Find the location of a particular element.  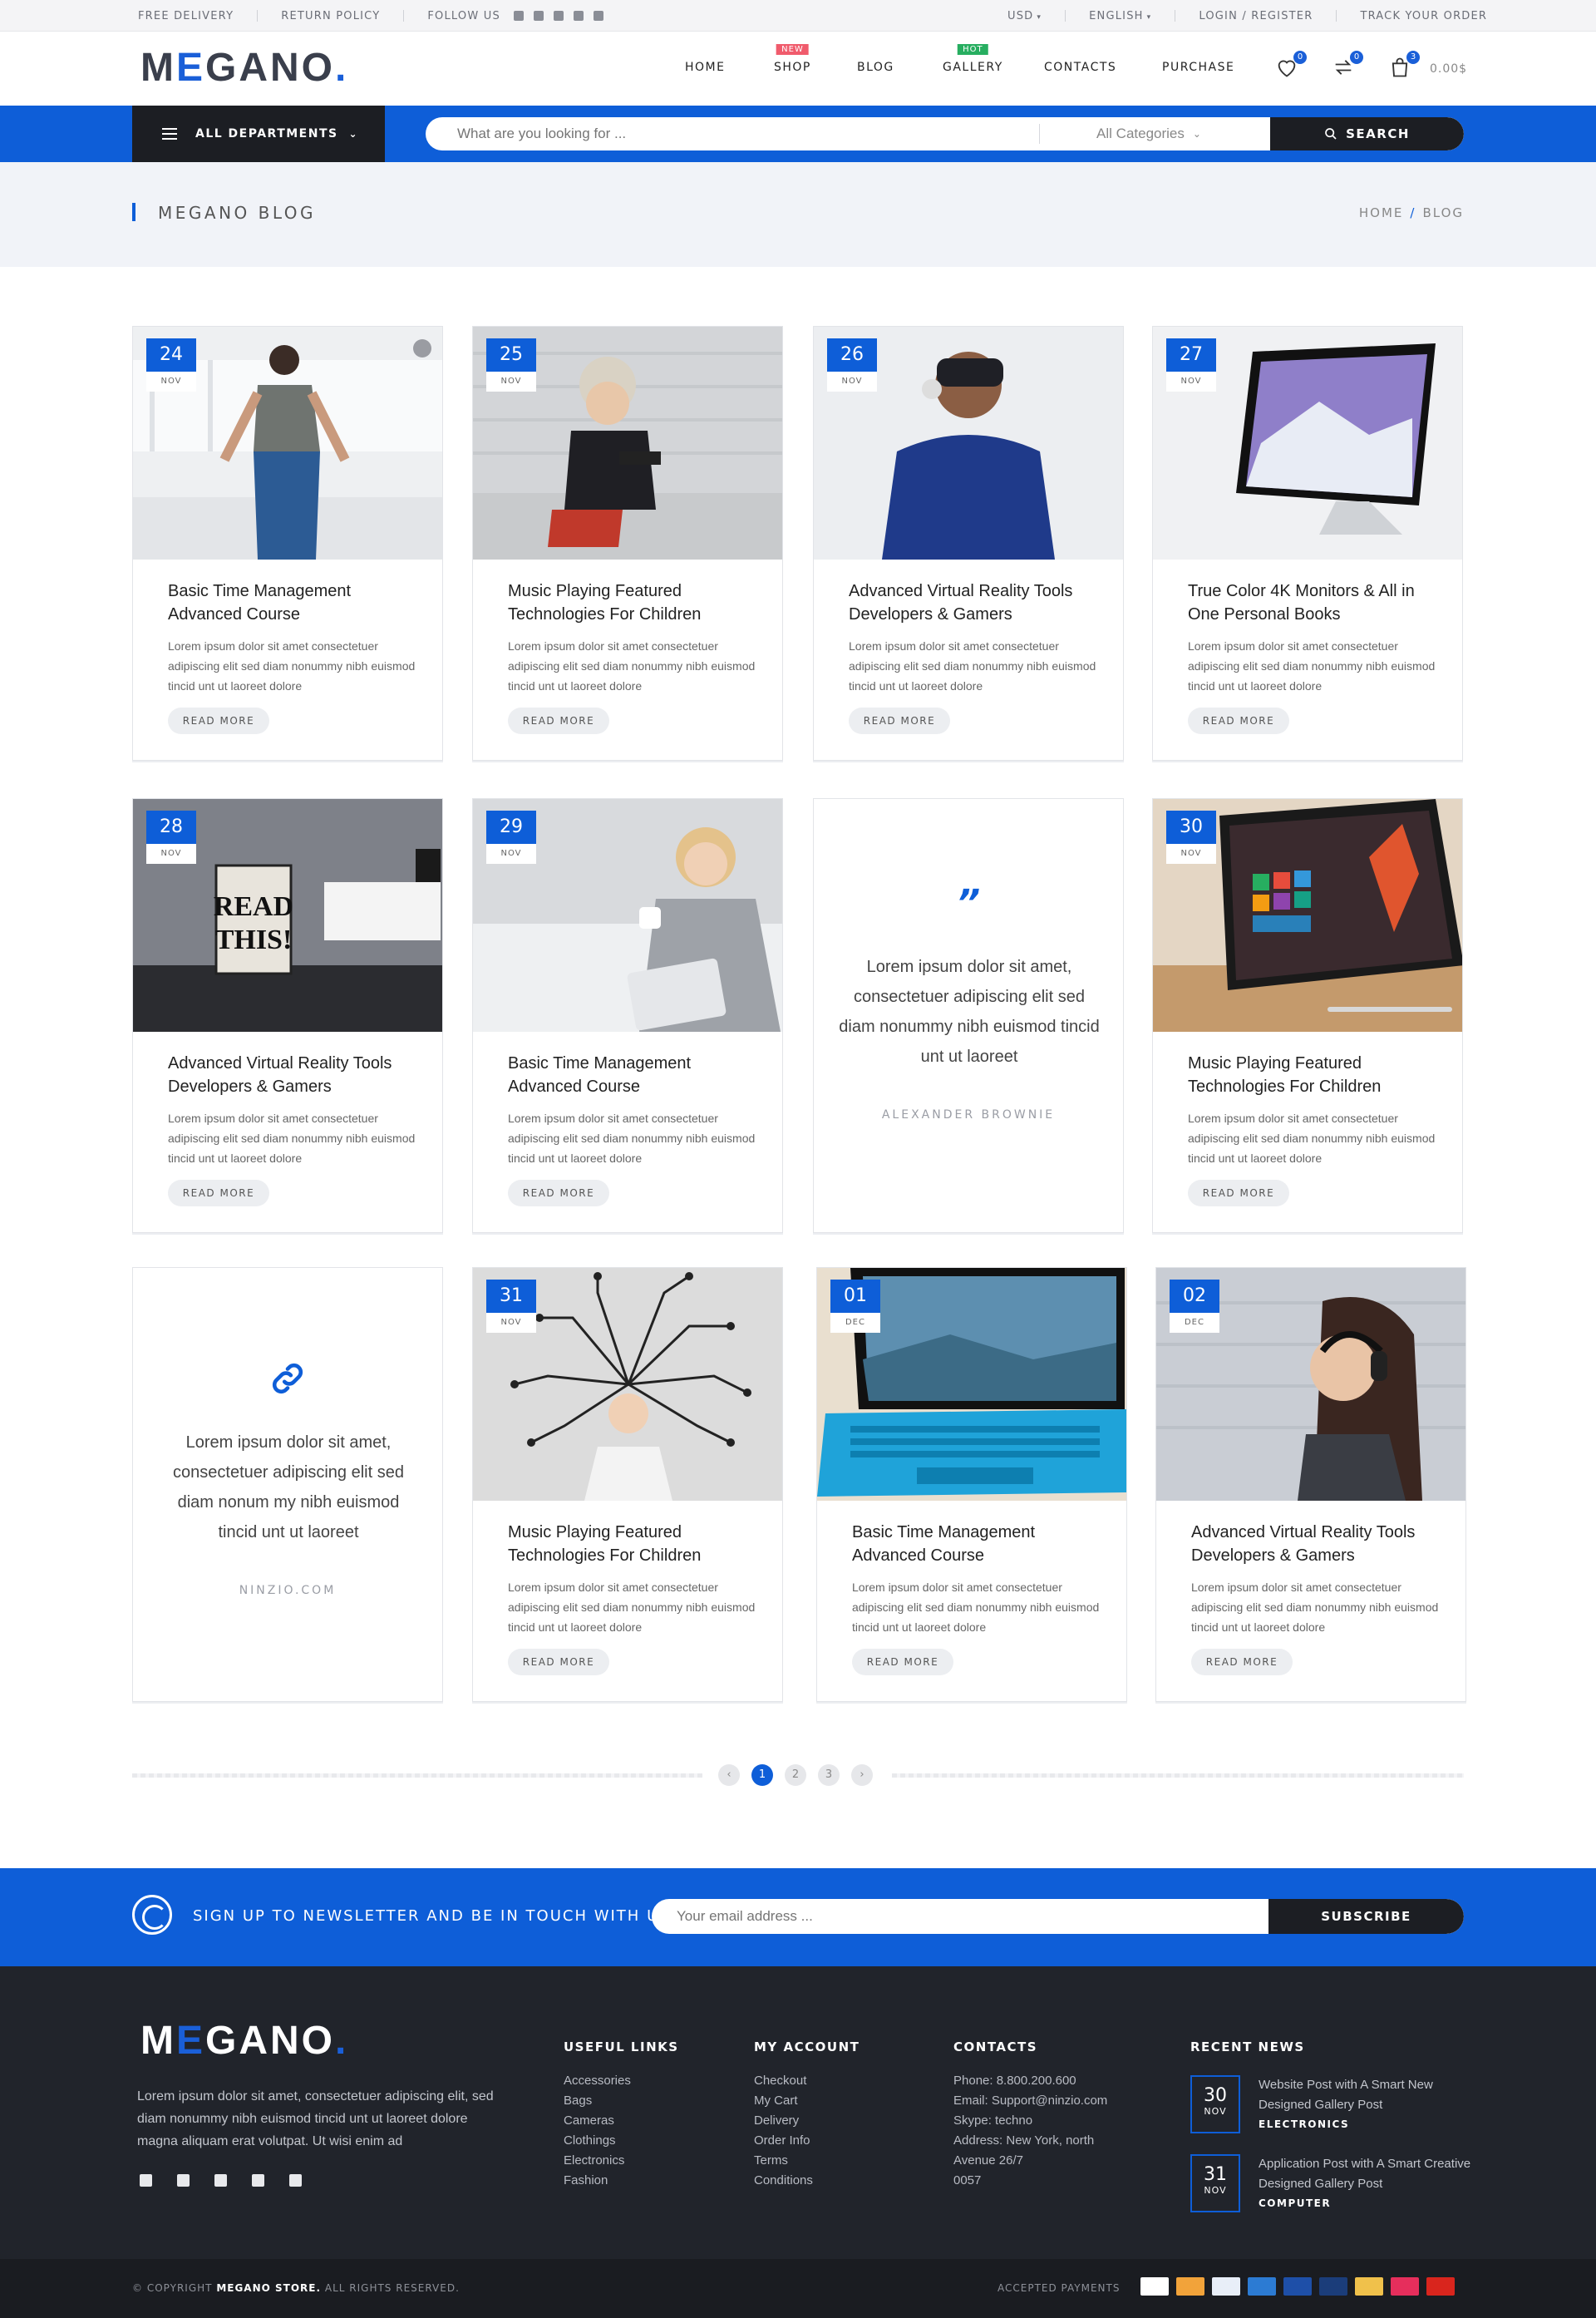

footer-link: Cameras is located at coordinates (621, 2121).